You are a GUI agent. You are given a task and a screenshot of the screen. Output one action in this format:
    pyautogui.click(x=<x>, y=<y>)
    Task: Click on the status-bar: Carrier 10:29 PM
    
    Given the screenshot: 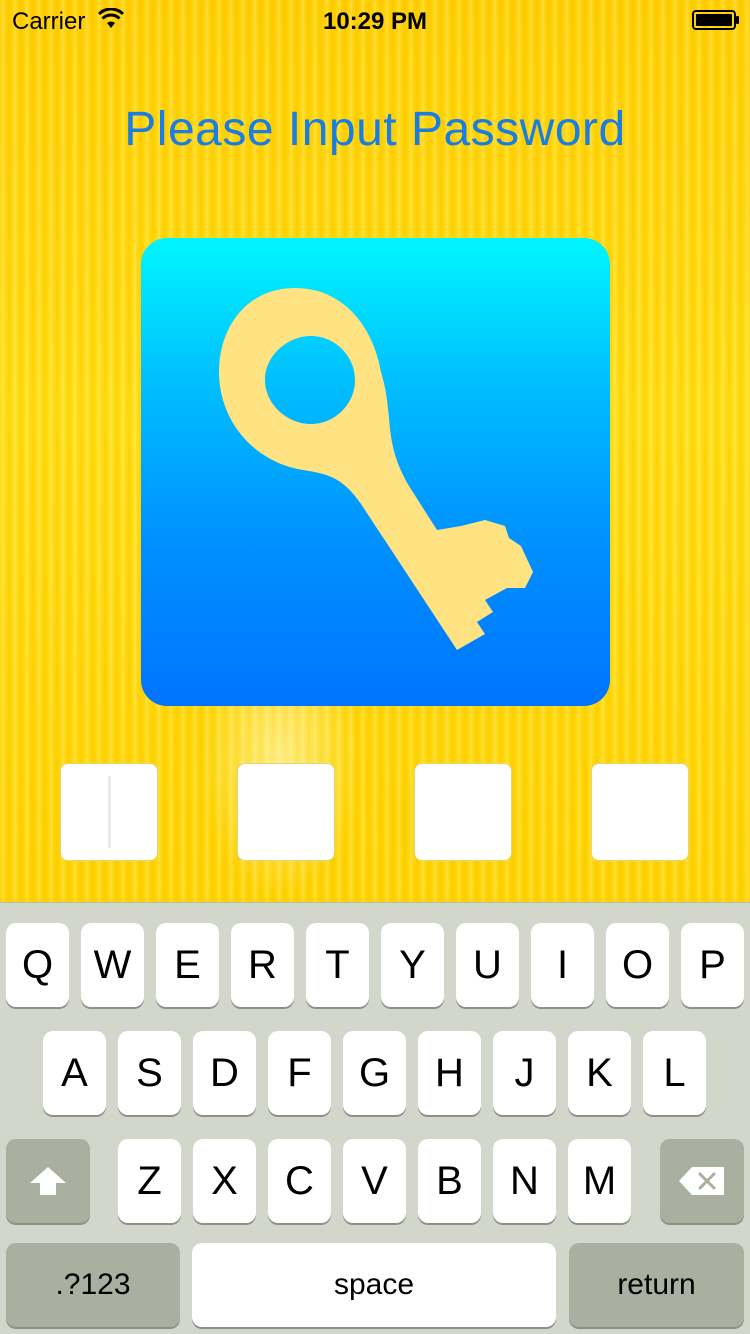 What is the action you would take?
    pyautogui.click(x=375, y=20)
    